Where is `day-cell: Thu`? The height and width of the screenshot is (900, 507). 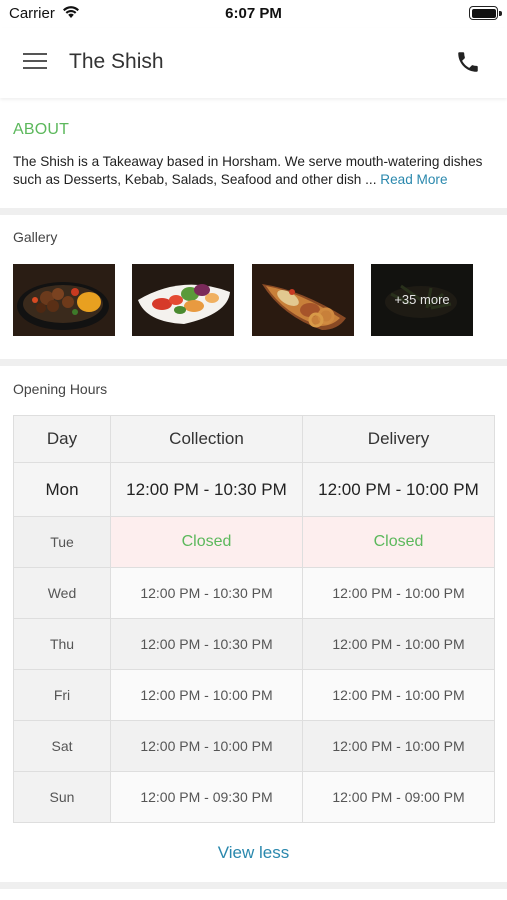 day-cell: Thu is located at coordinates (62, 644).